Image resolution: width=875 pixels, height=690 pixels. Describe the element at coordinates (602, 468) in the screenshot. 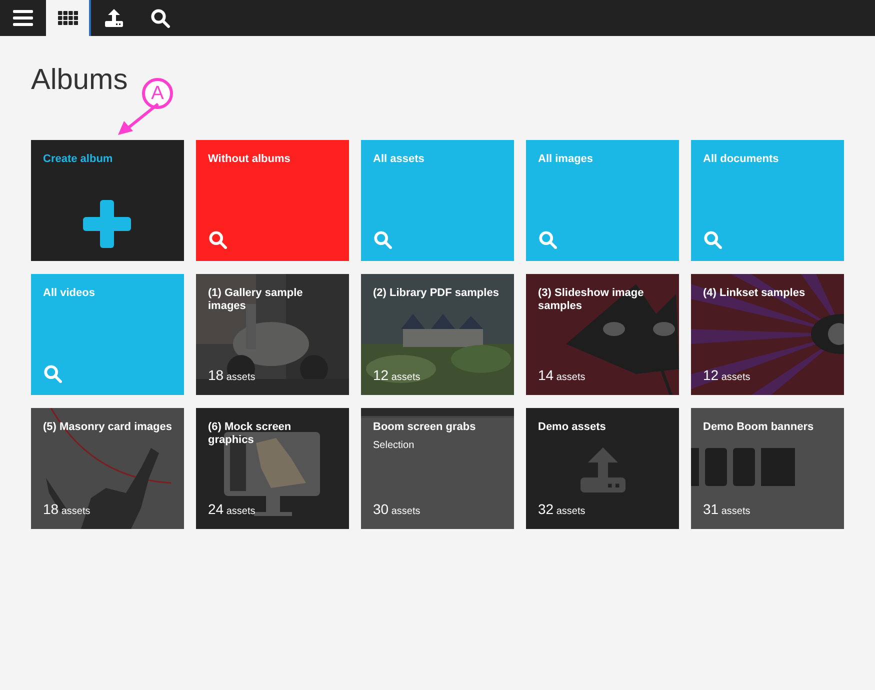

I see `album-tile: Demo assets 32 assets` at that location.